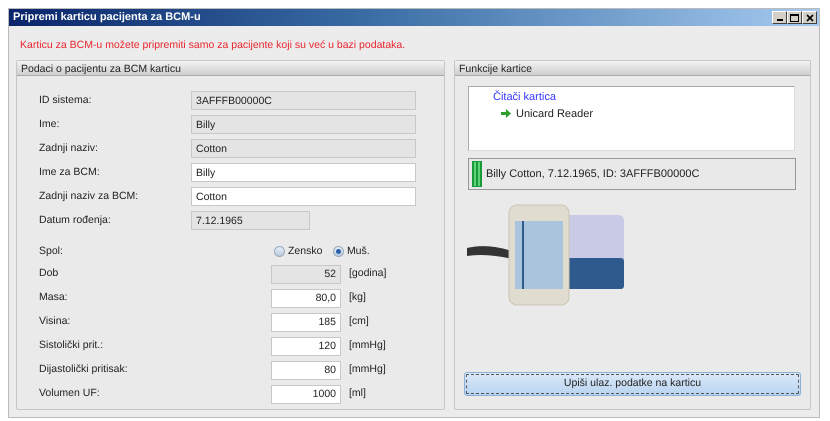 This screenshot has width=830, height=421. Describe the element at coordinates (75, 220) in the screenshot. I see `field-label: Datum rođenja:` at that location.